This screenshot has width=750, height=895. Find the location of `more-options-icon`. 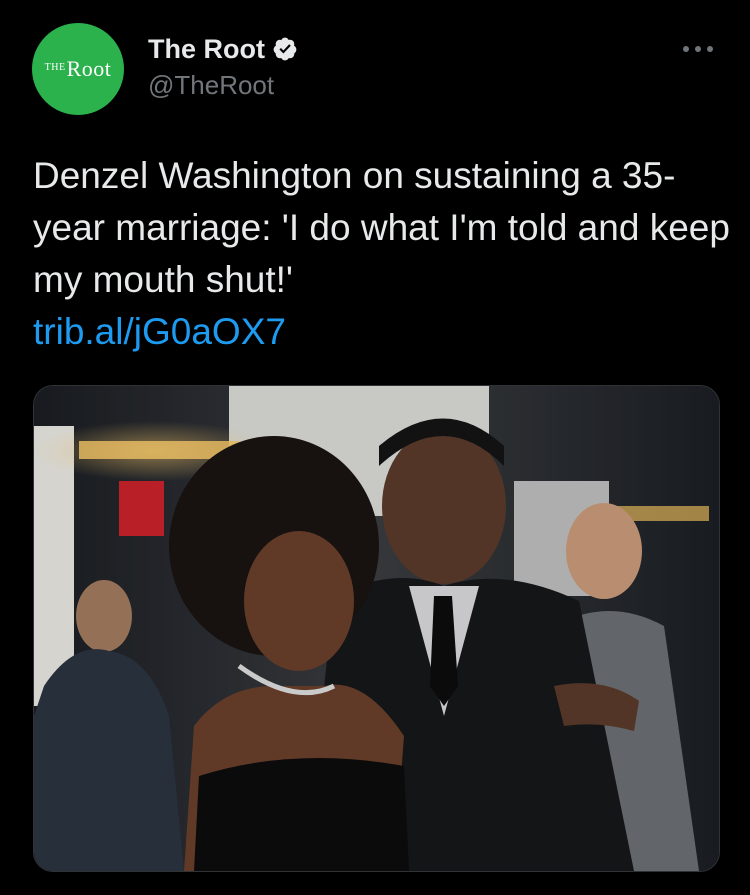

more-options-icon is located at coordinates (698, 49).